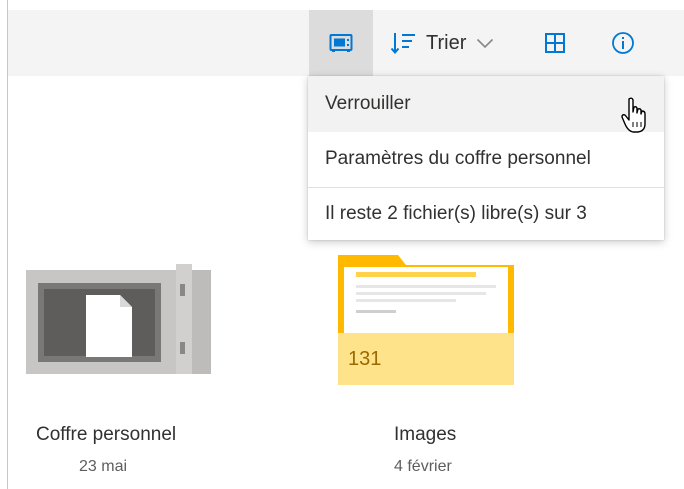 The image size is (684, 489). I want to click on folder-item-count: 131, so click(365, 359).